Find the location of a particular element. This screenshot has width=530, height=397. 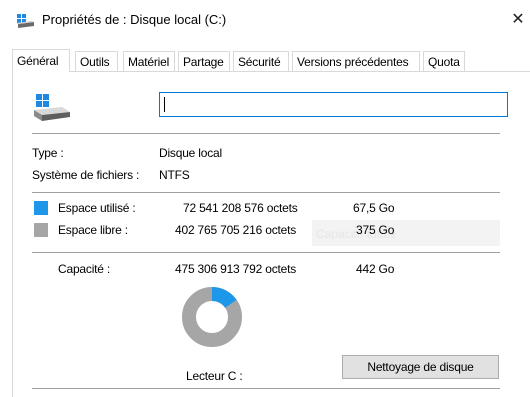

used-space-size: 67,5 Go is located at coordinates (374, 208).